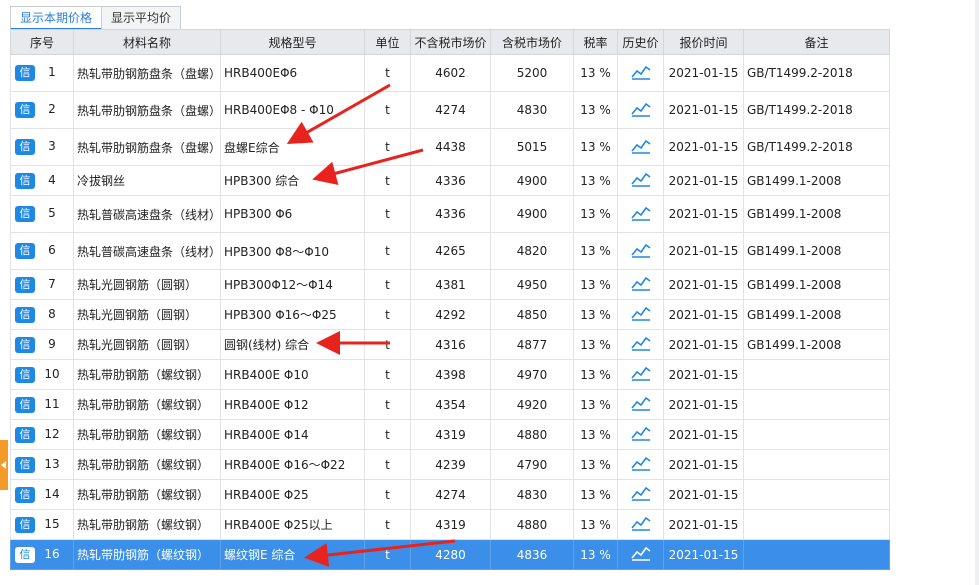 The height and width of the screenshot is (585, 979). I want to click on row-no-cell: 信5, so click(42, 214).